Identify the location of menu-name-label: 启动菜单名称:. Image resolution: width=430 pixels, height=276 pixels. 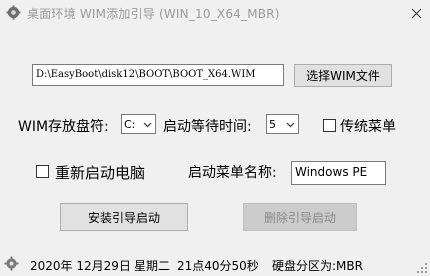
(232, 173).